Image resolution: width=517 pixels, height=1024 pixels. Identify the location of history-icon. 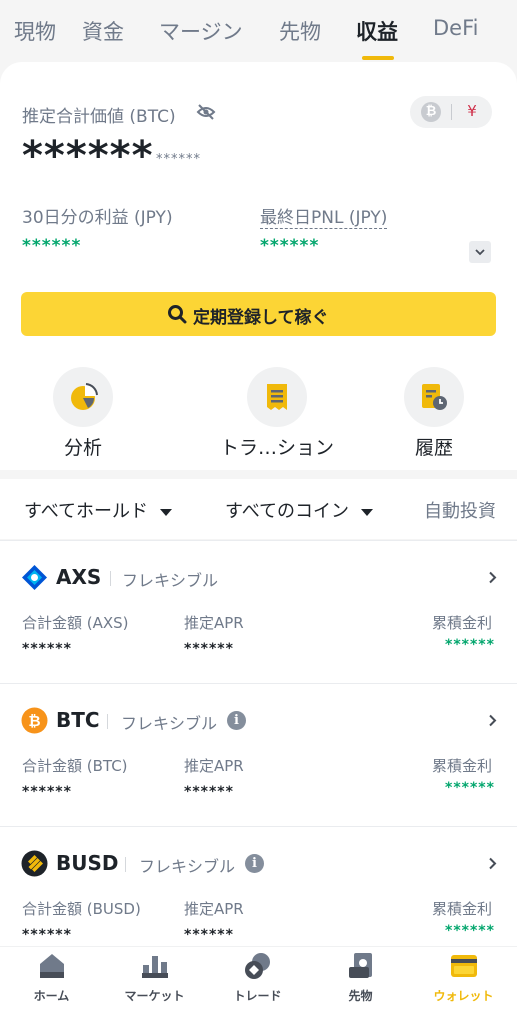
(434, 397).